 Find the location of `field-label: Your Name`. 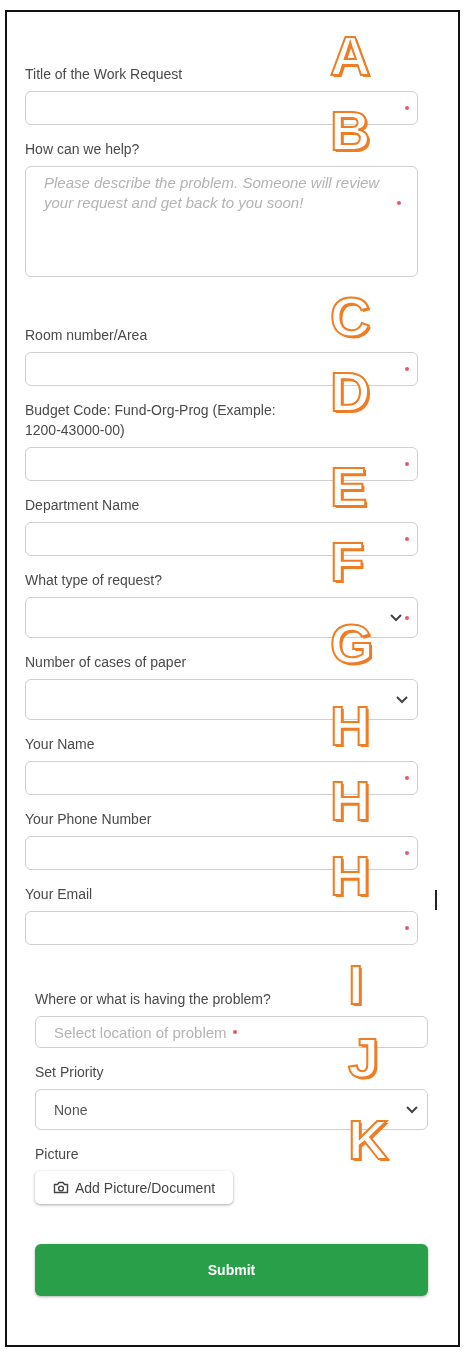

field-label: Your Name is located at coordinates (60, 744).